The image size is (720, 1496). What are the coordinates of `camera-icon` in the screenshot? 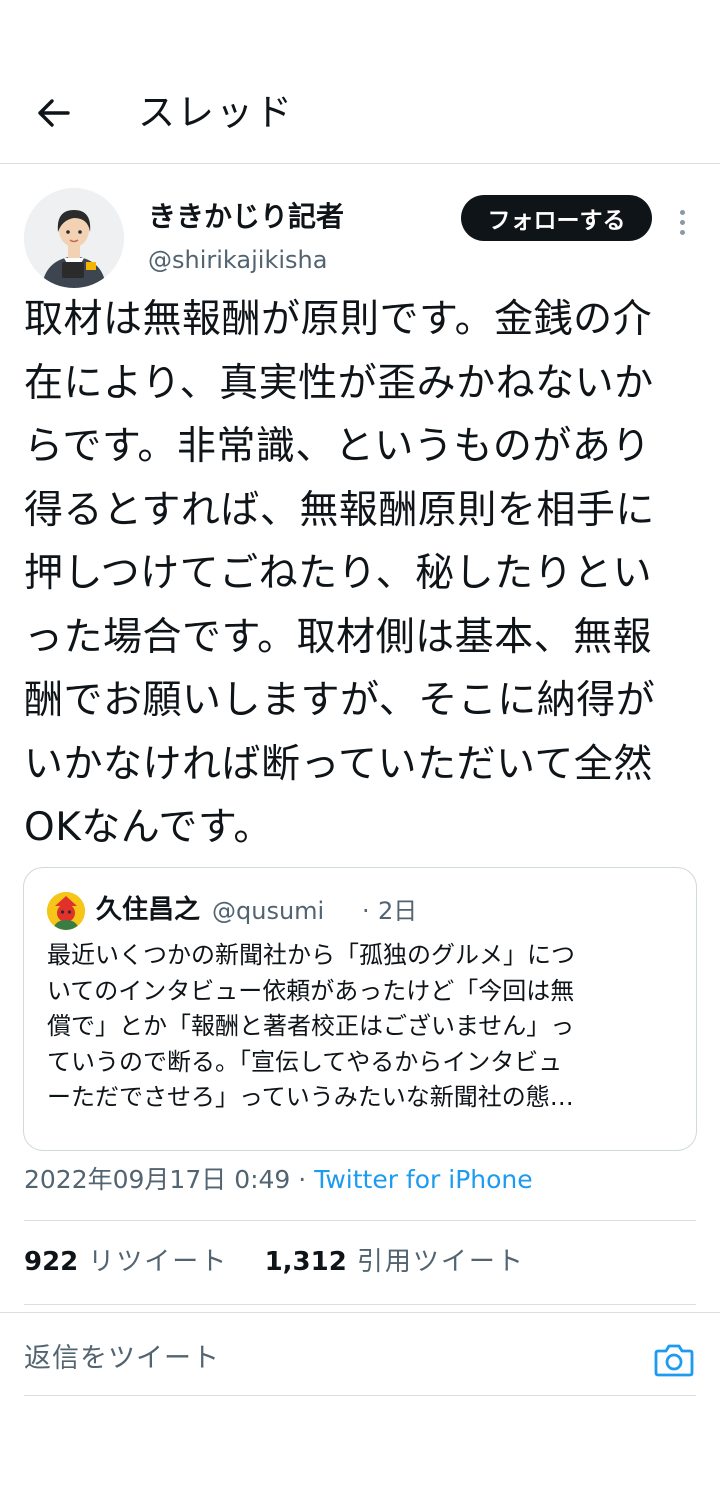 It's located at (674, 1360).